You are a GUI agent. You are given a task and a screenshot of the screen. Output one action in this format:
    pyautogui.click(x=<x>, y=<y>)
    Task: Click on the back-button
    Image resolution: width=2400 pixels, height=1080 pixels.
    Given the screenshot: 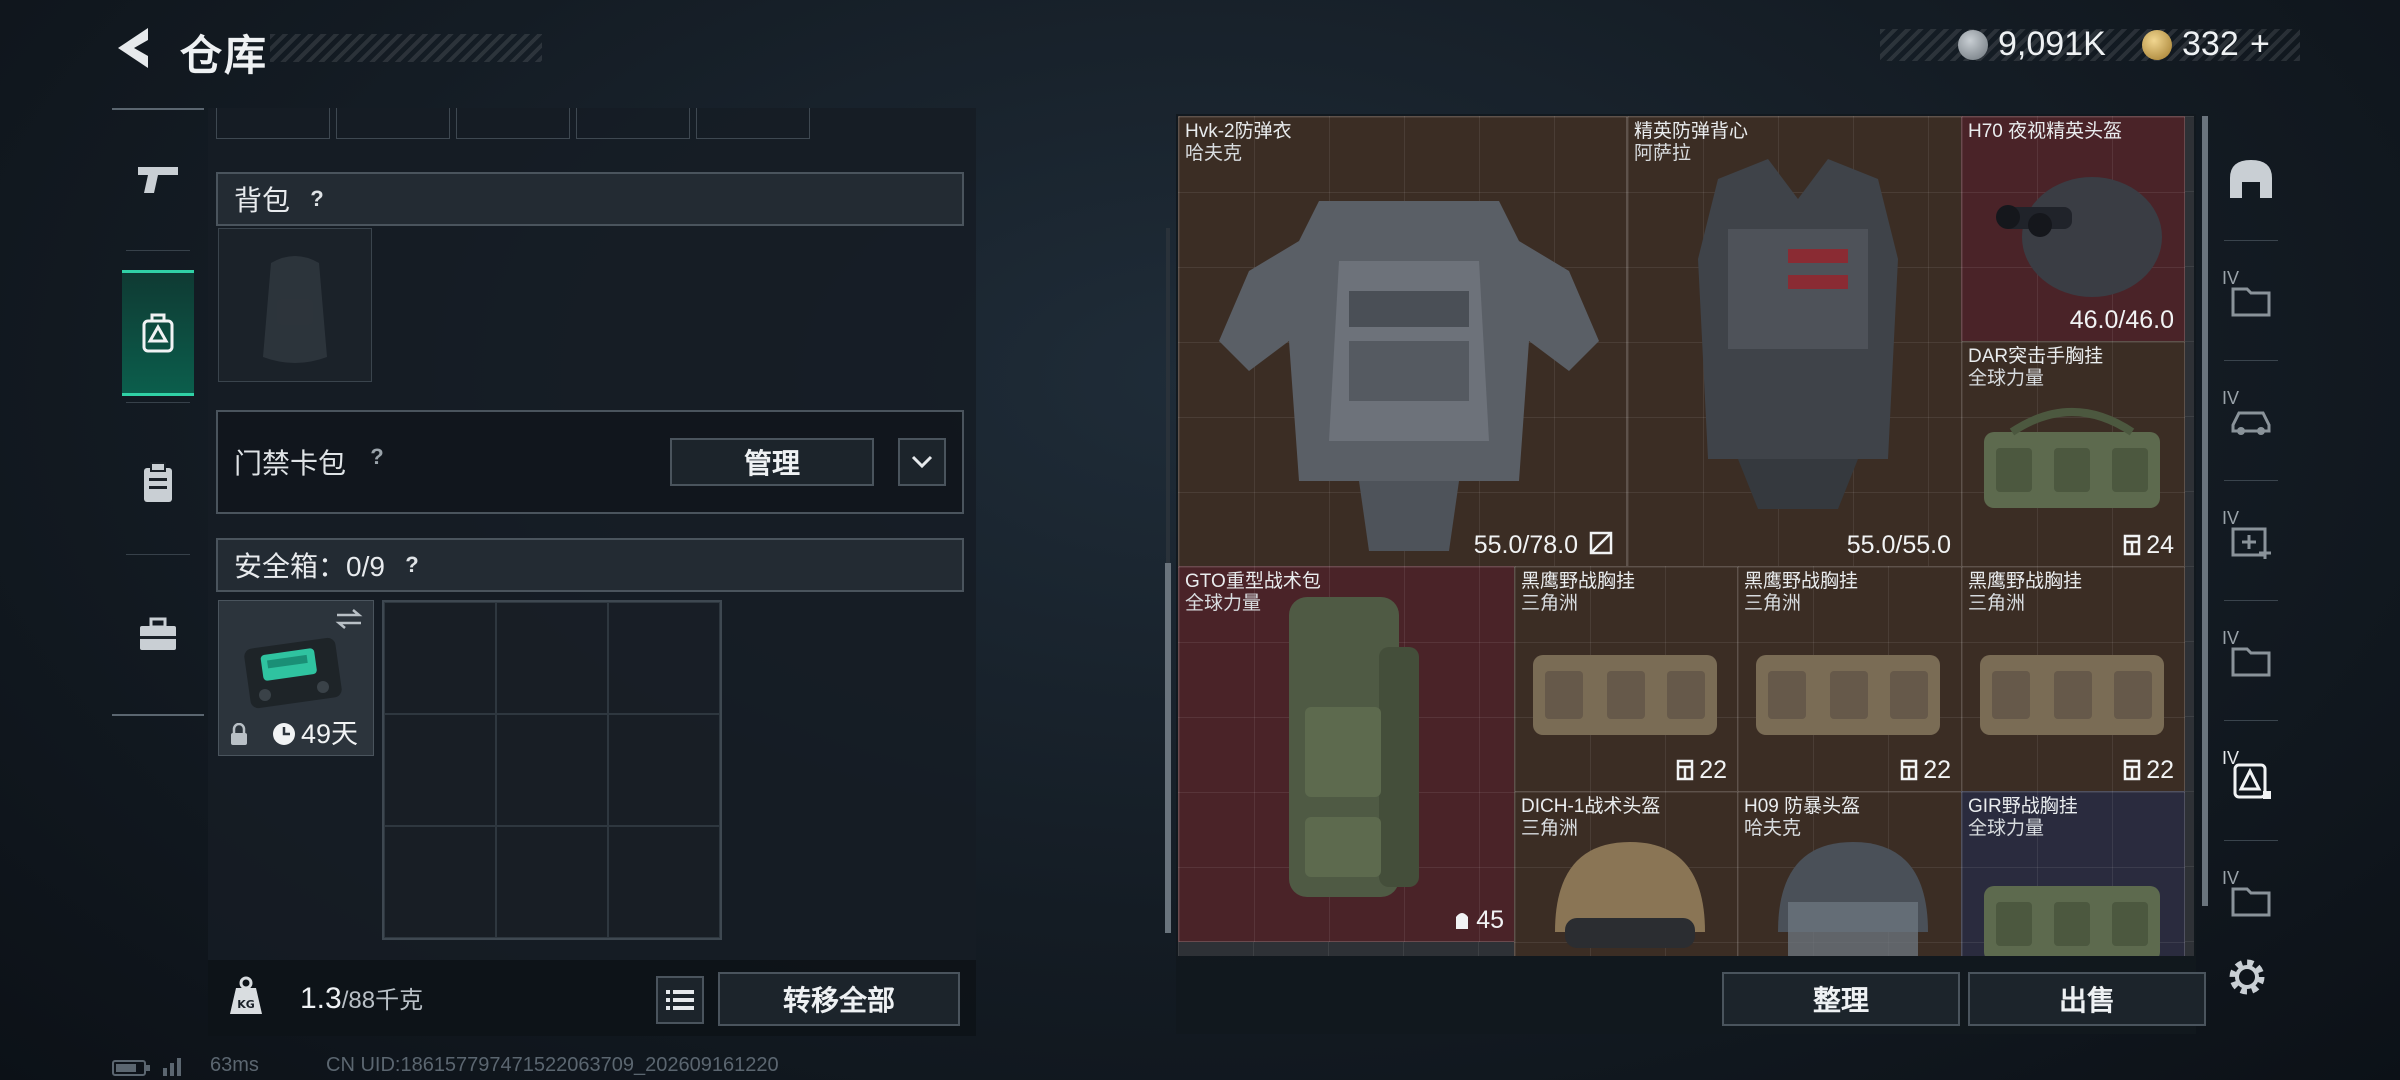 What is the action you would take?
    pyautogui.click(x=133, y=48)
    